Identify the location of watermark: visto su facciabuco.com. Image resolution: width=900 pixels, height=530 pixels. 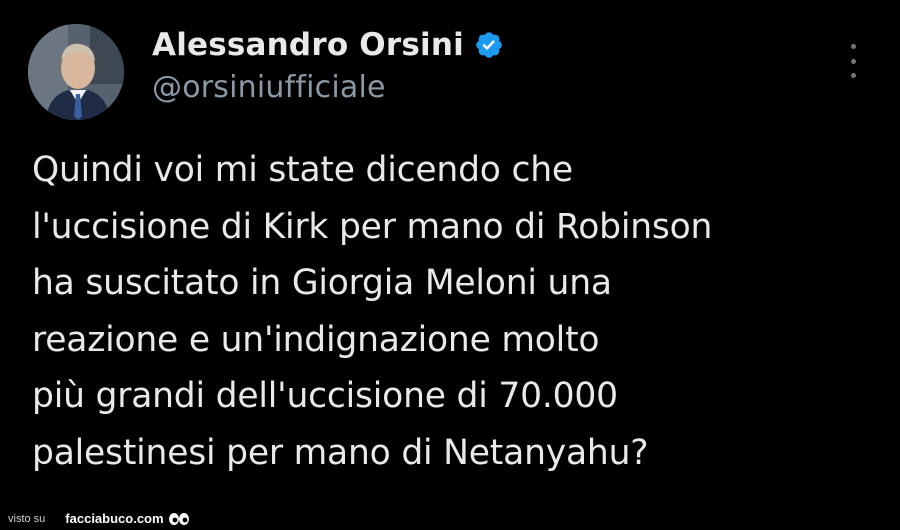
(99, 518).